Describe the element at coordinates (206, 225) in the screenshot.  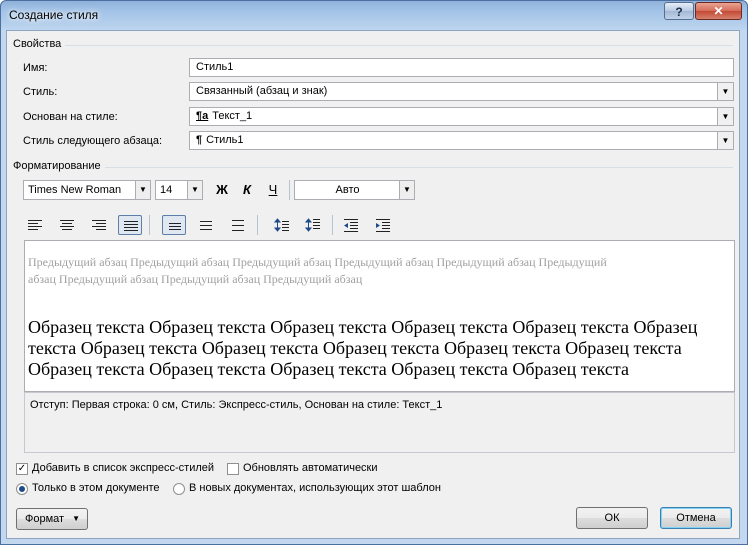
I see `one-half-spacing-icon` at that location.